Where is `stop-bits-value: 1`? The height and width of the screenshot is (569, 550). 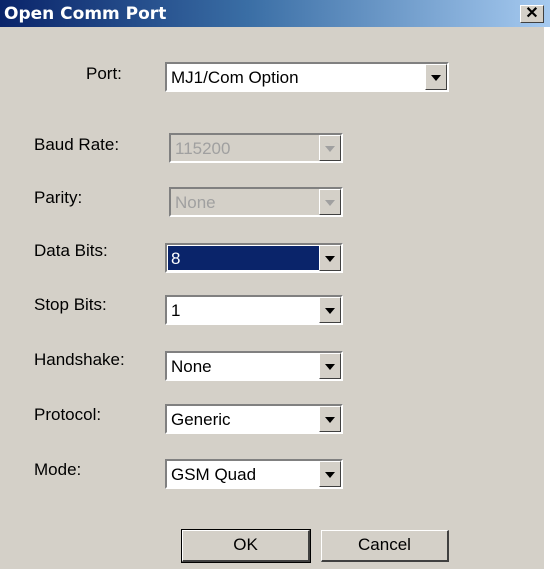 stop-bits-value: 1 is located at coordinates (176, 310).